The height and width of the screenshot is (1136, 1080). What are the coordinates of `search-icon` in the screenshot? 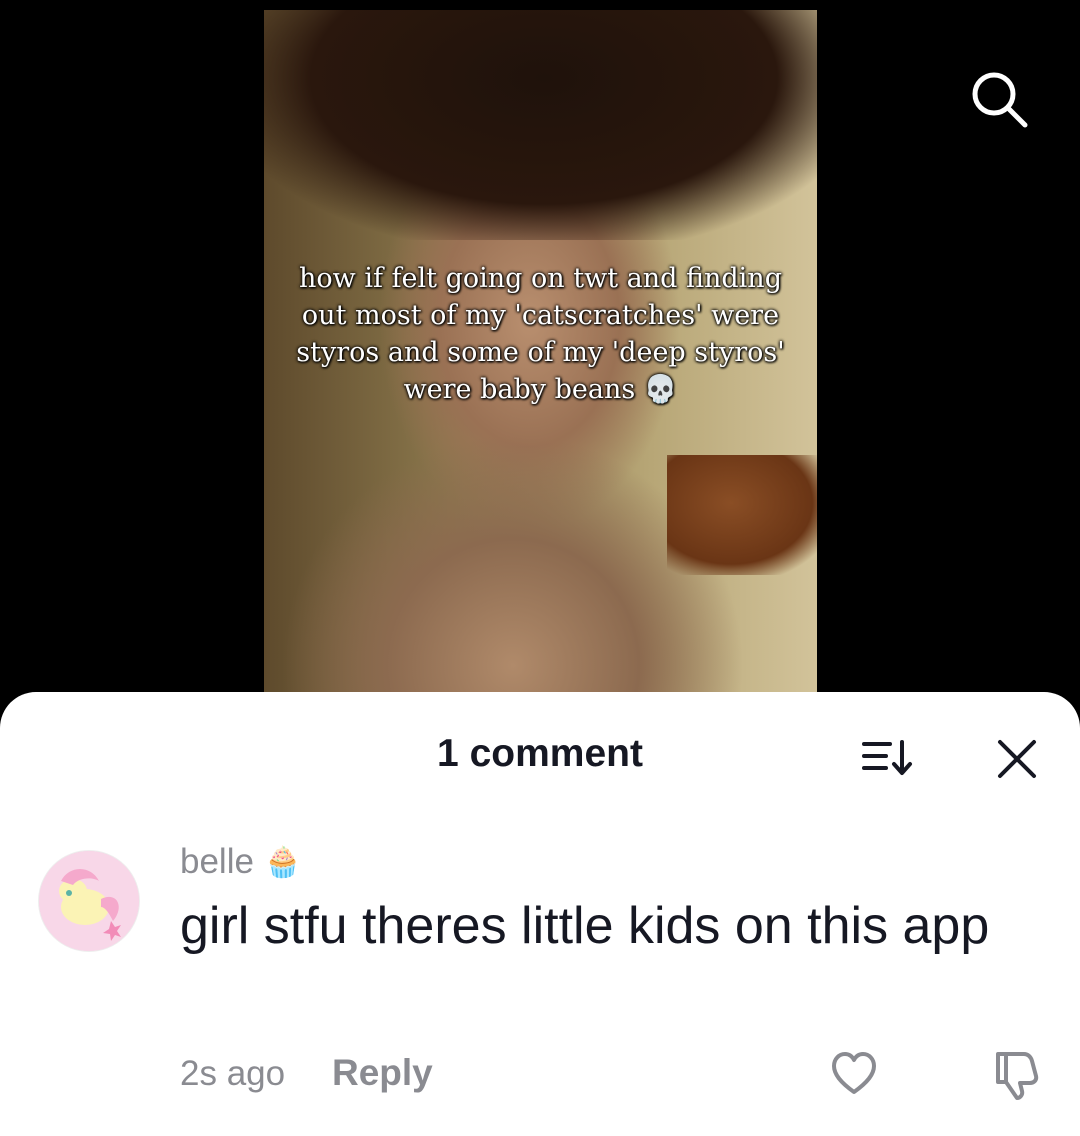 It's located at (1000, 100).